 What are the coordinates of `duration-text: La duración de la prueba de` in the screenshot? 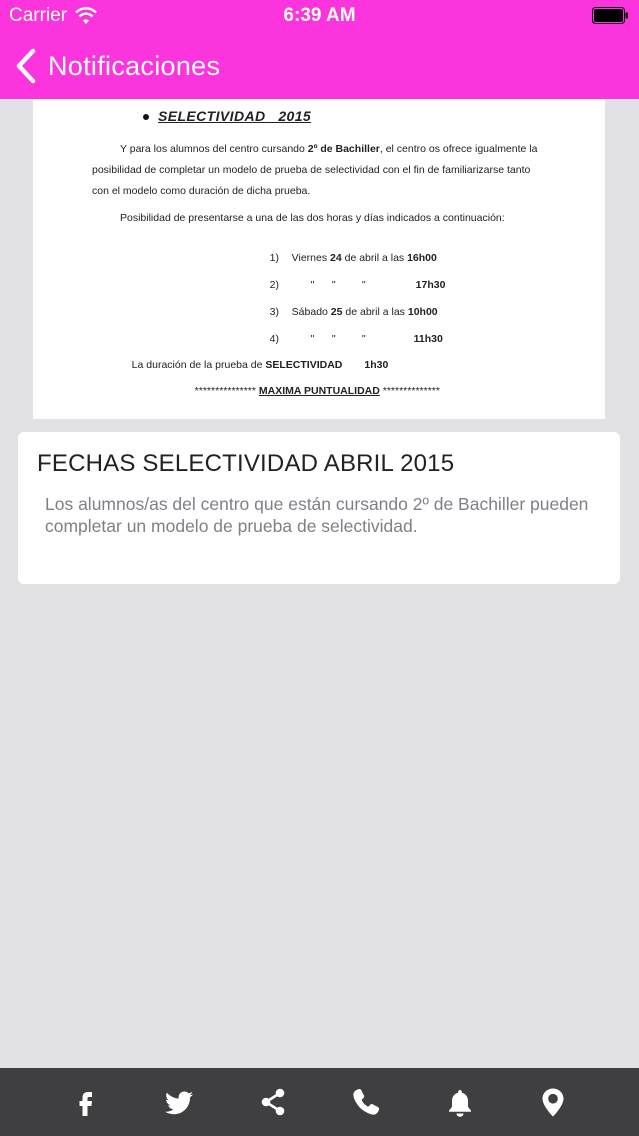 It's located at (198, 365).